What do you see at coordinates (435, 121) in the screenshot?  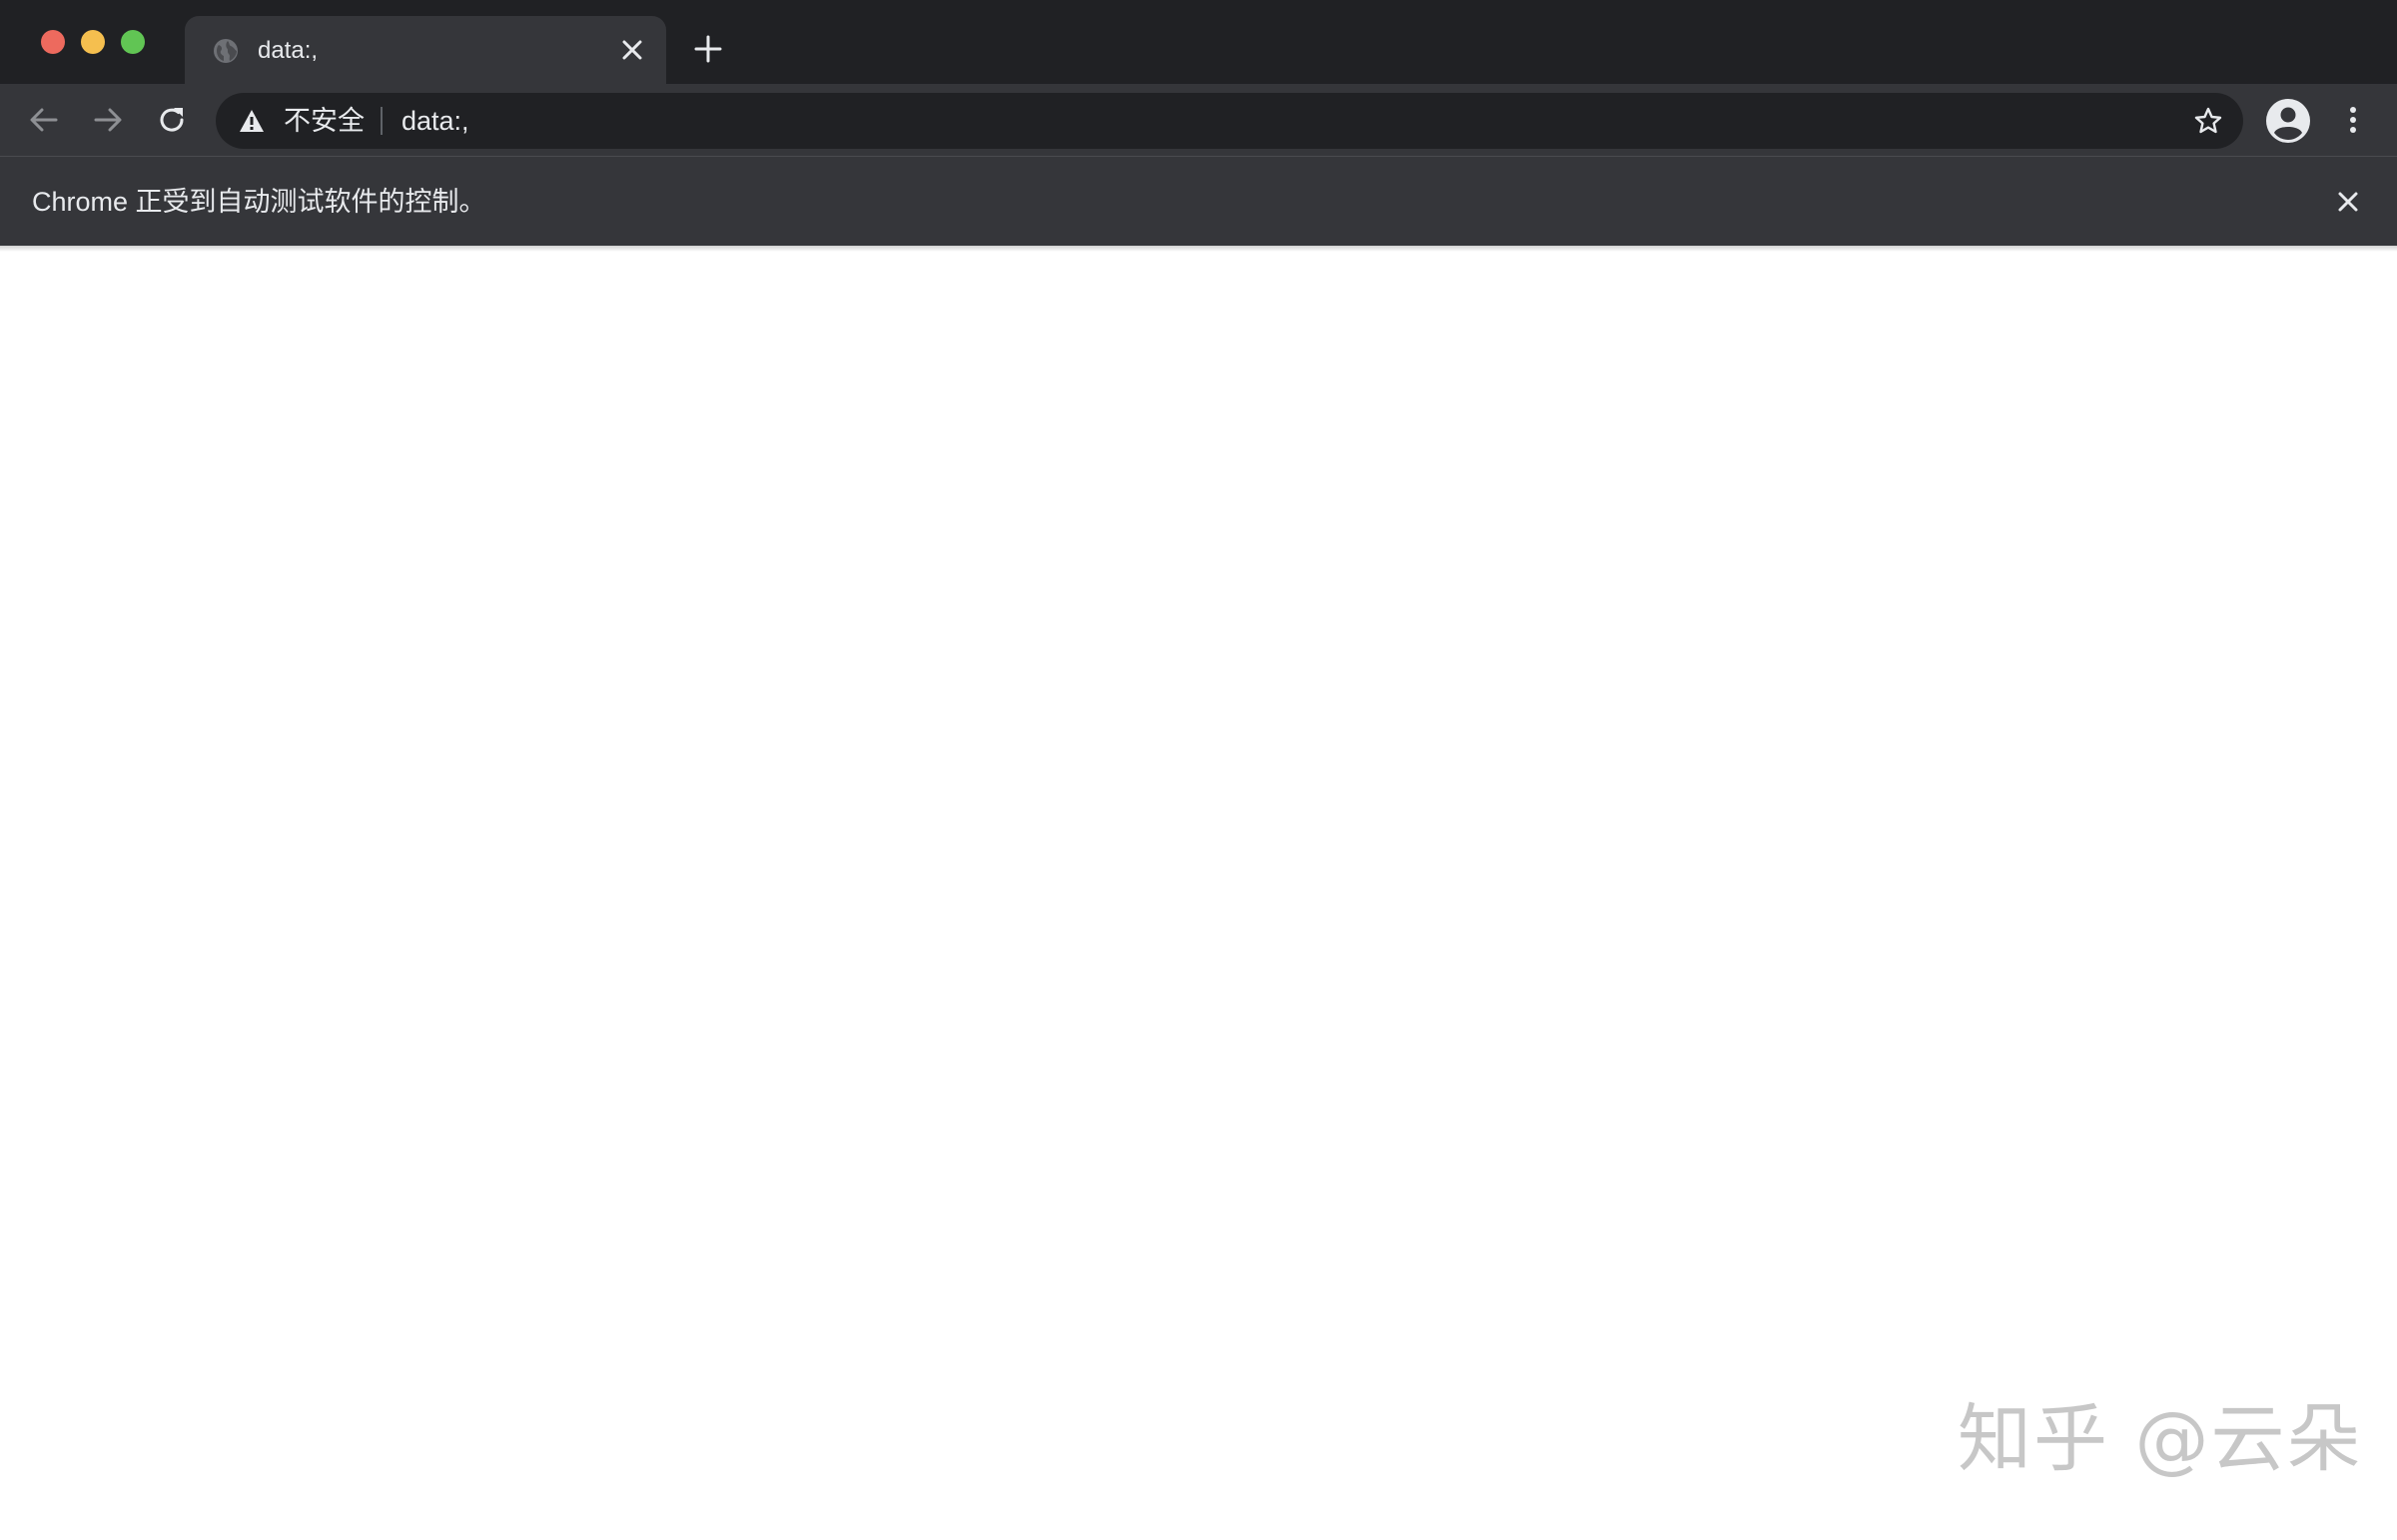 I see `url-text: data:,` at bounding box center [435, 121].